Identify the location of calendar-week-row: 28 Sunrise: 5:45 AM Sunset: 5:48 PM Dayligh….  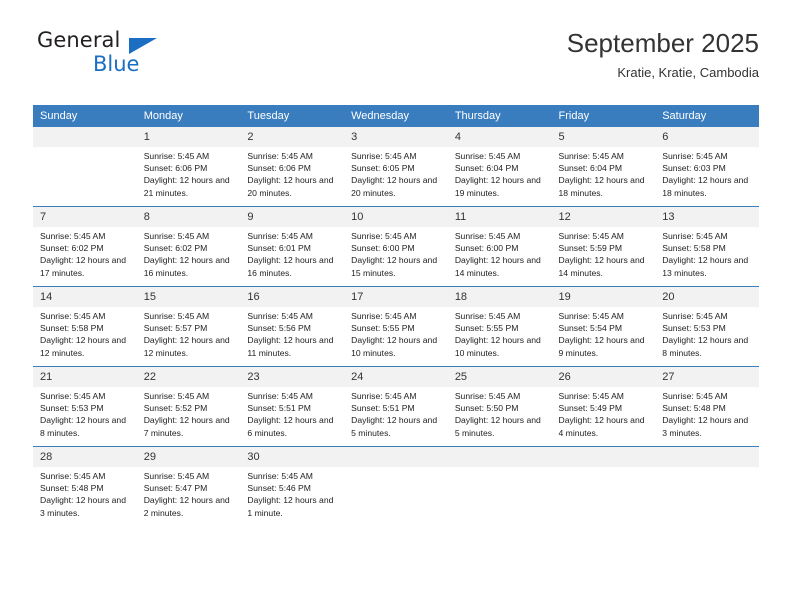
(396, 486).